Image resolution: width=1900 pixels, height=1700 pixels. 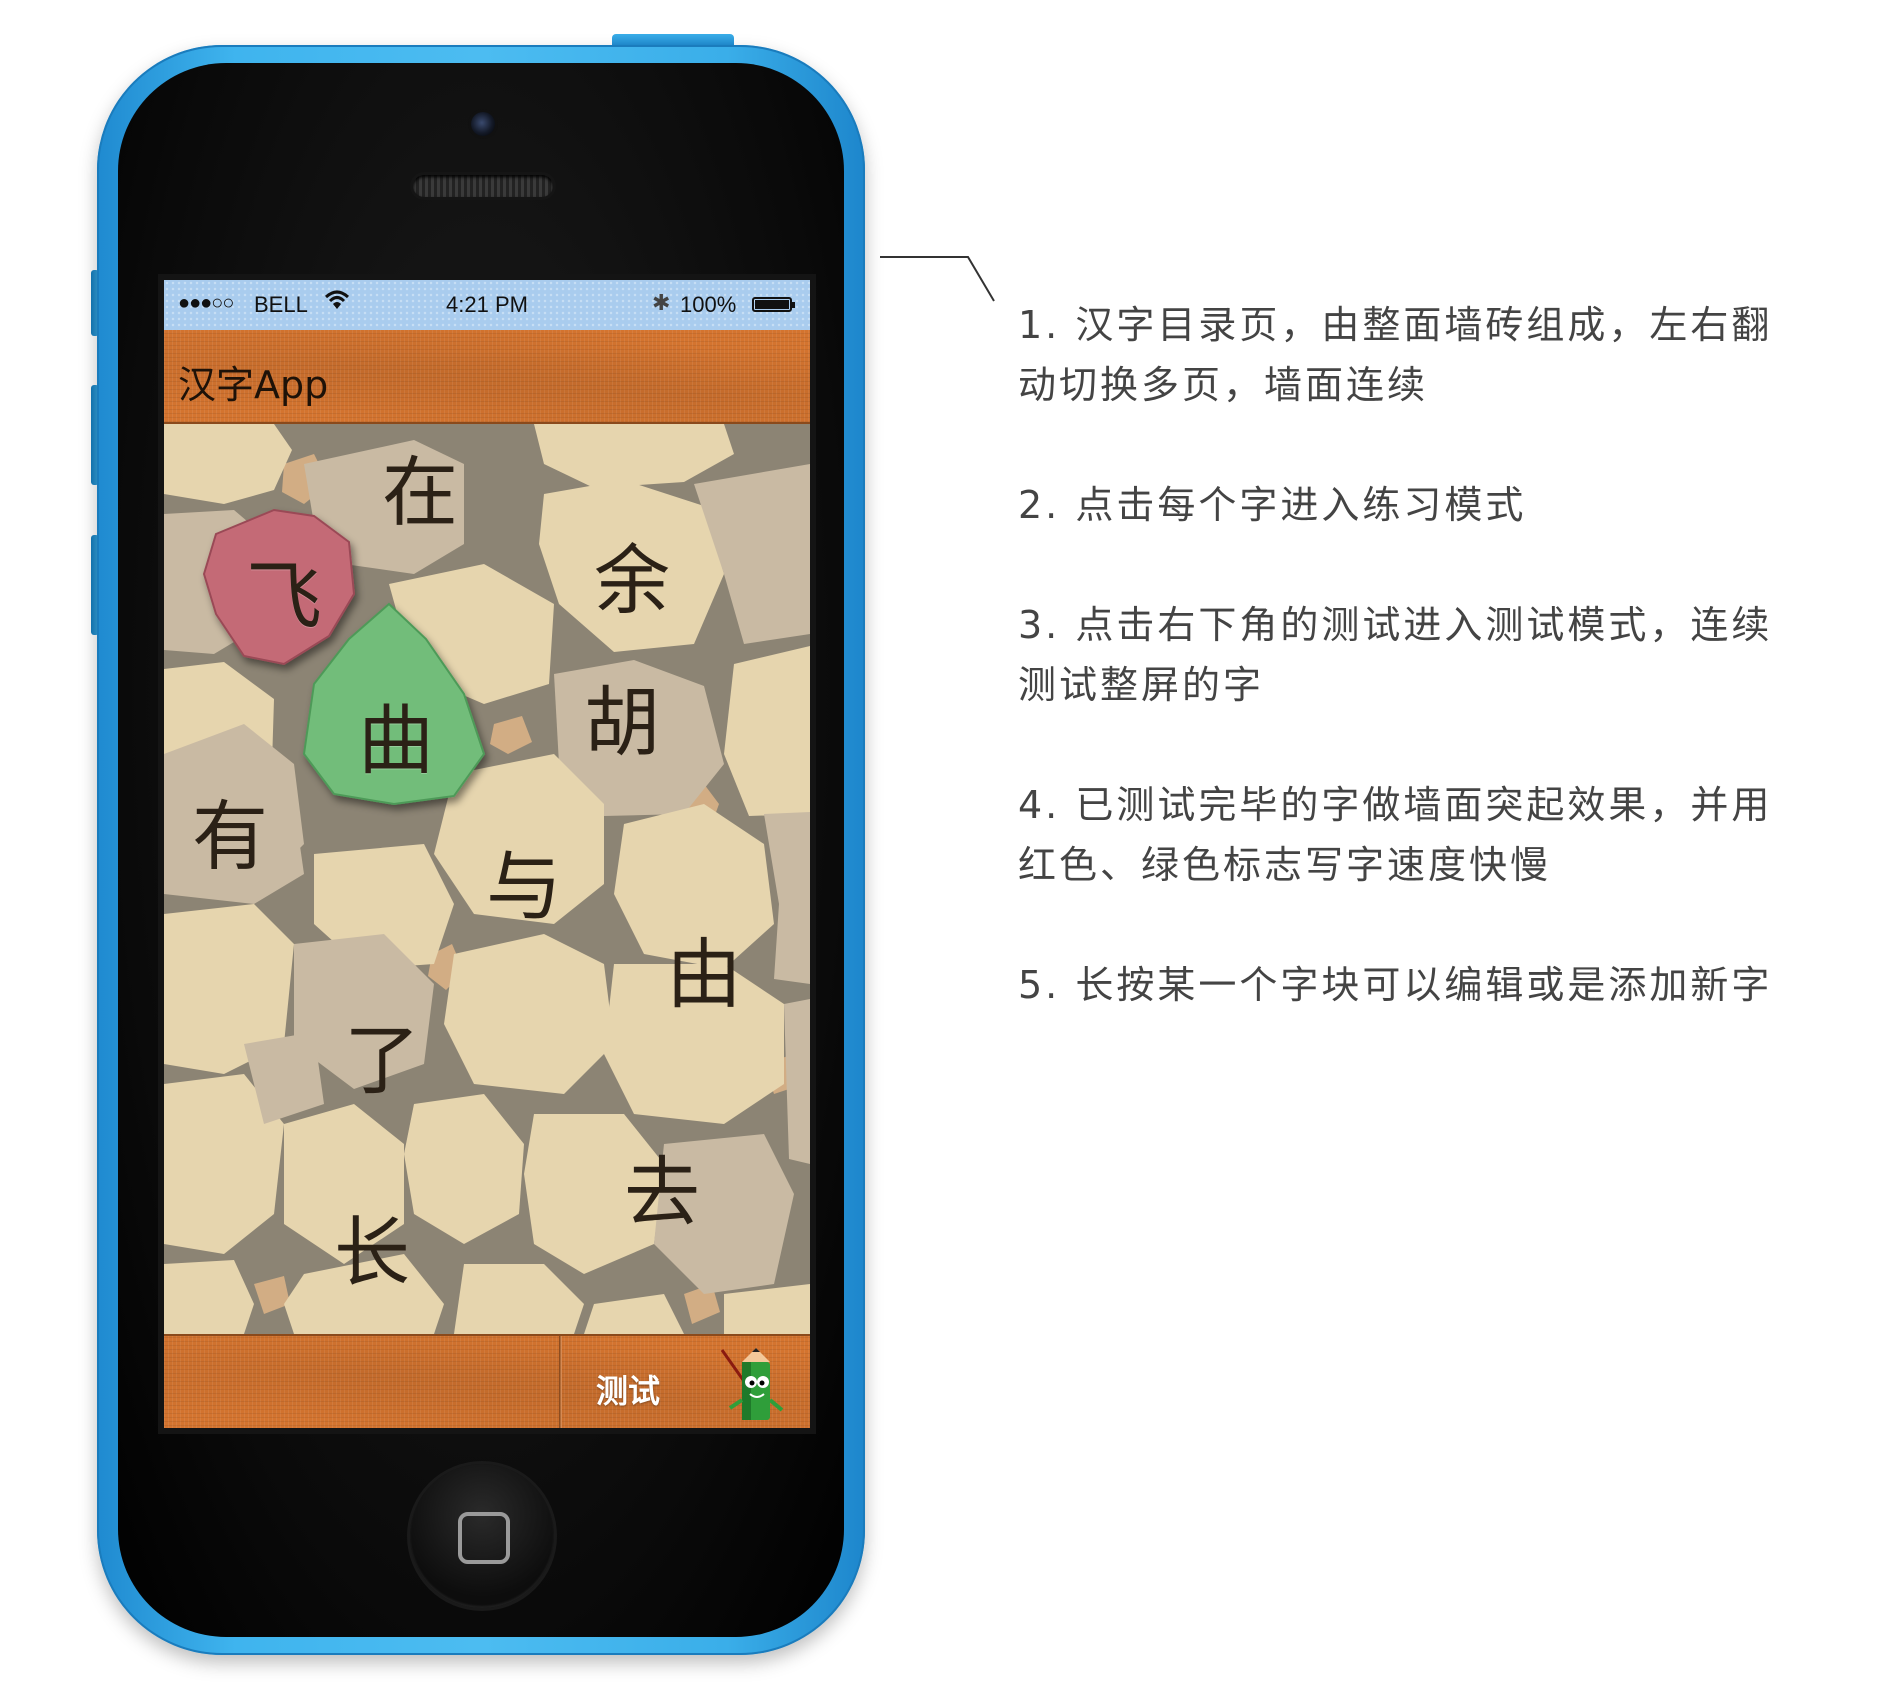 I want to click on navigation-bar: 汉字App, so click(x=487, y=377).